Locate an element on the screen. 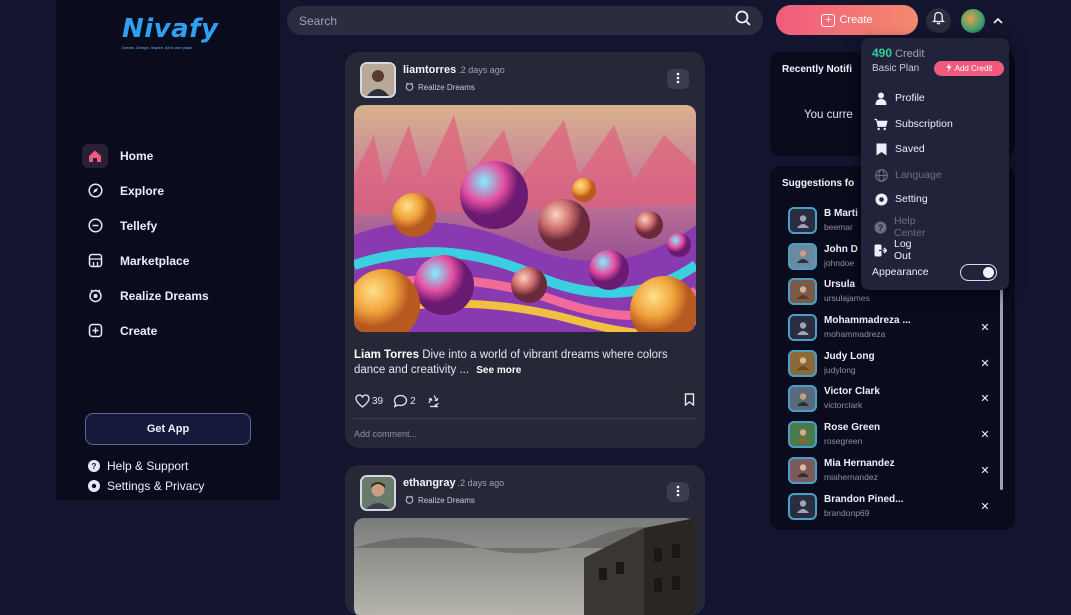 The height and width of the screenshot is (615, 1071). post-username: ethangray is located at coordinates (429, 483).